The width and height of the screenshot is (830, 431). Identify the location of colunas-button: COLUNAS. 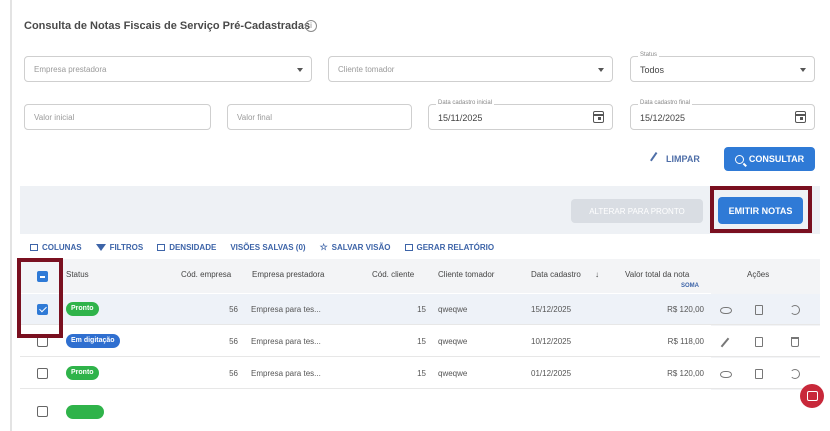
(56, 247).